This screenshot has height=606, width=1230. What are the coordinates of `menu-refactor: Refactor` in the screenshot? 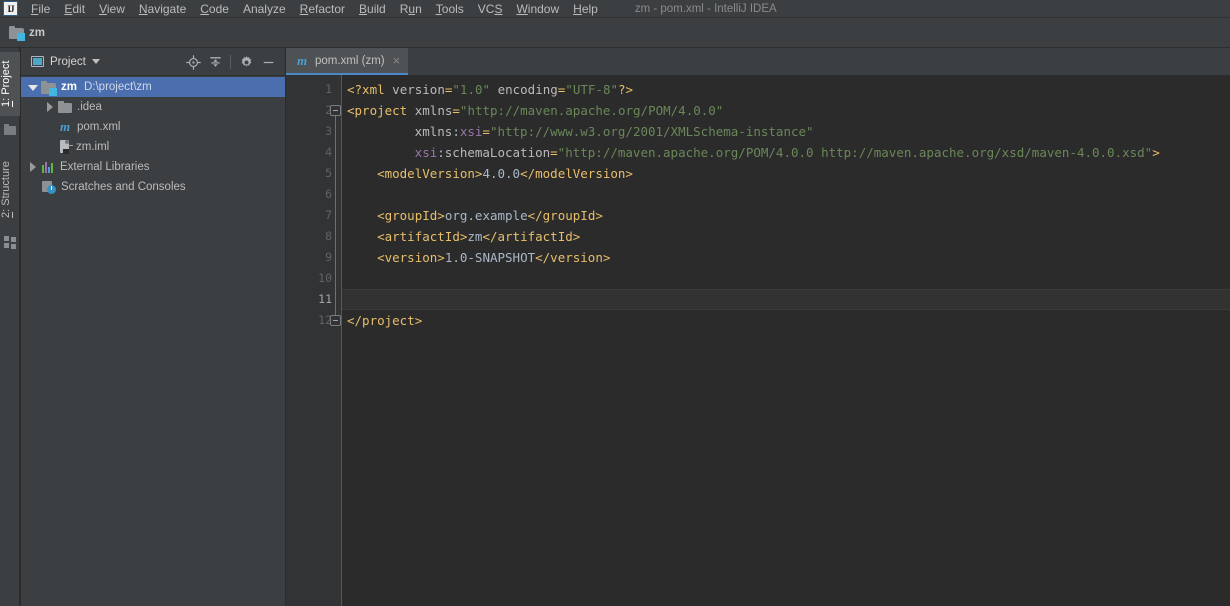 It's located at (322, 9).